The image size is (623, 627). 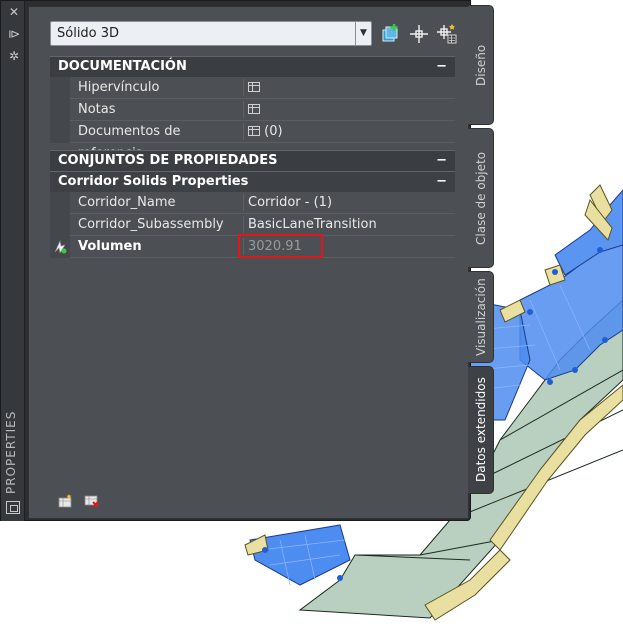 I want to click on formula-property-icon, so click(x=60, y=247).